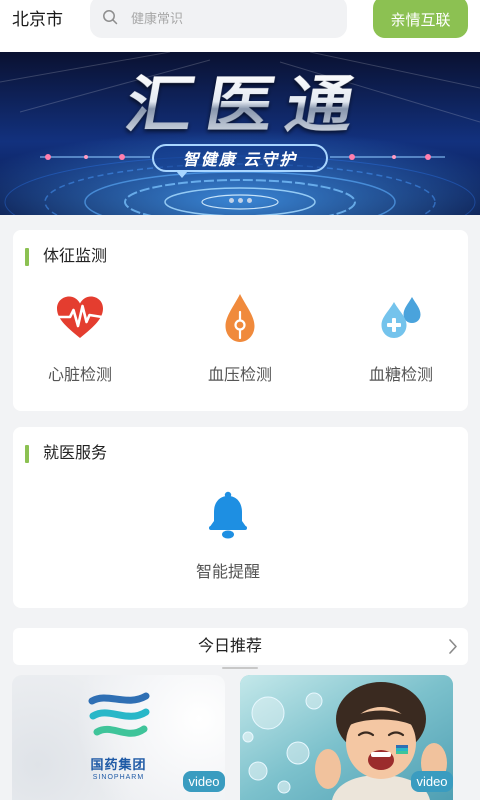 The image size is (480, 800). Describe the element at coordinates (239, 375) in the screenshot. I see `blood-pressure-check-label: 血压检测` at that location.